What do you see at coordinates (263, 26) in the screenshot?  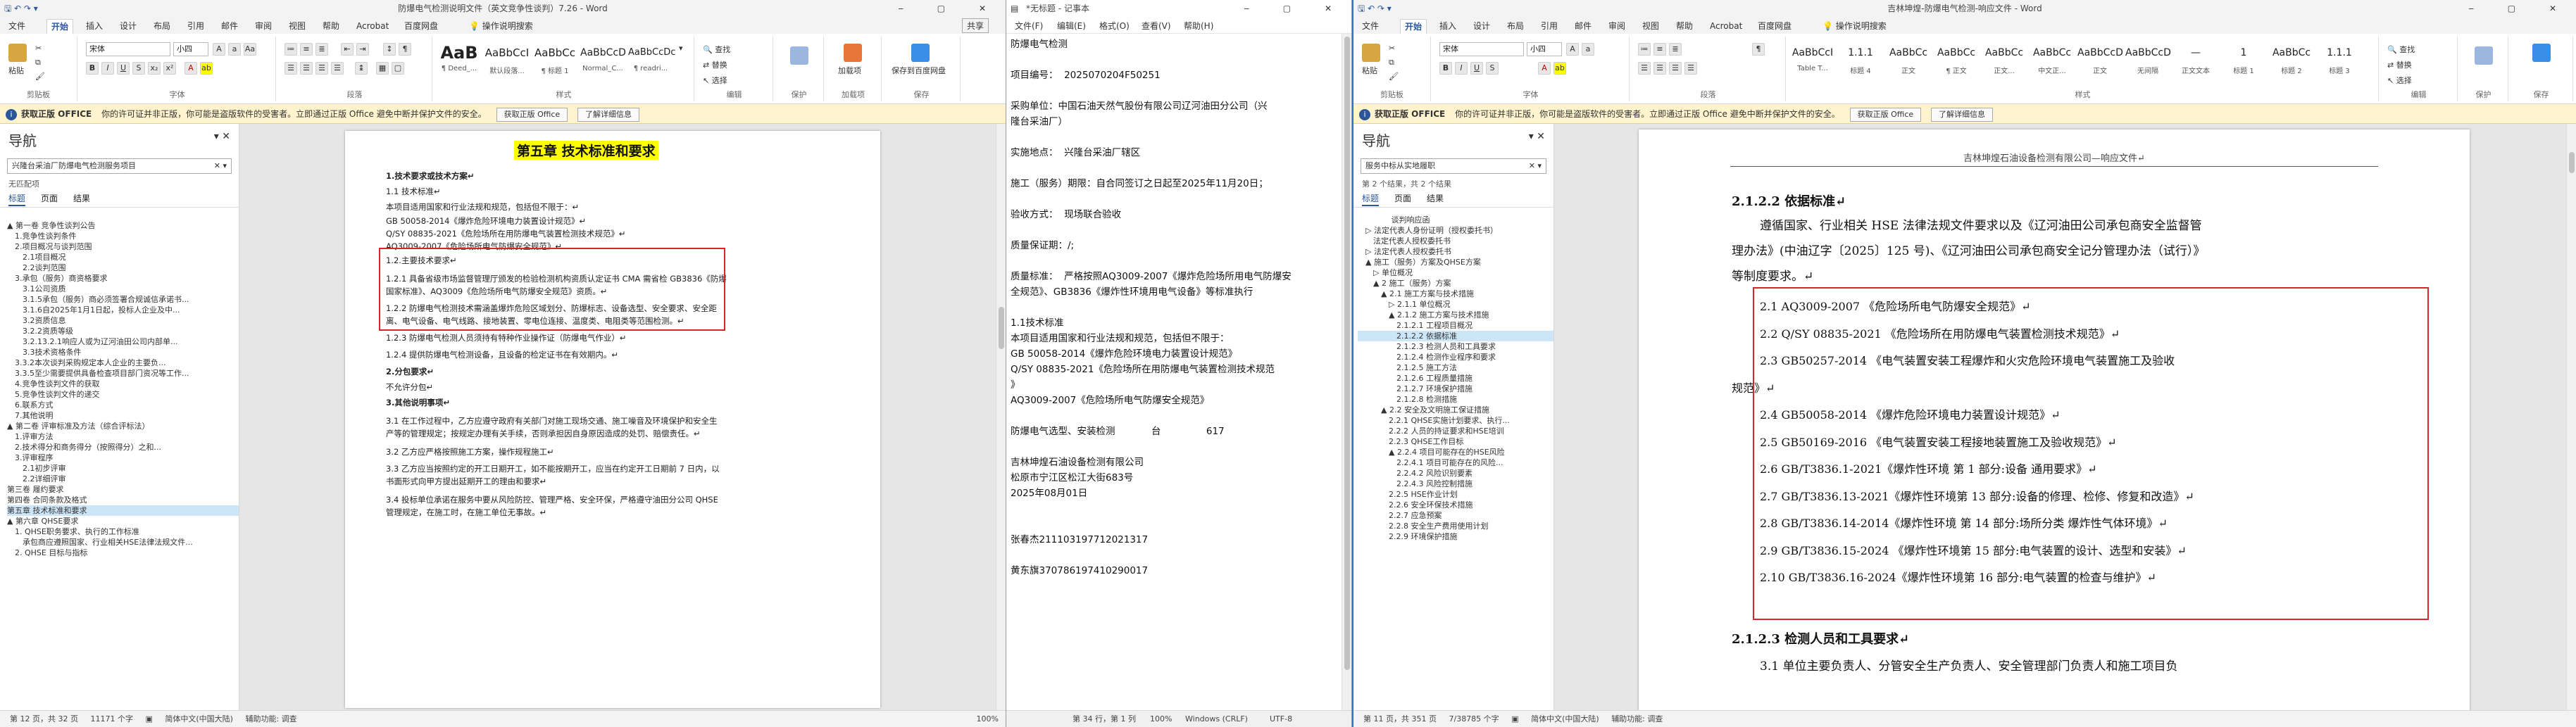 I see `tab-review: 审阅` at bounding box center [263, 26].